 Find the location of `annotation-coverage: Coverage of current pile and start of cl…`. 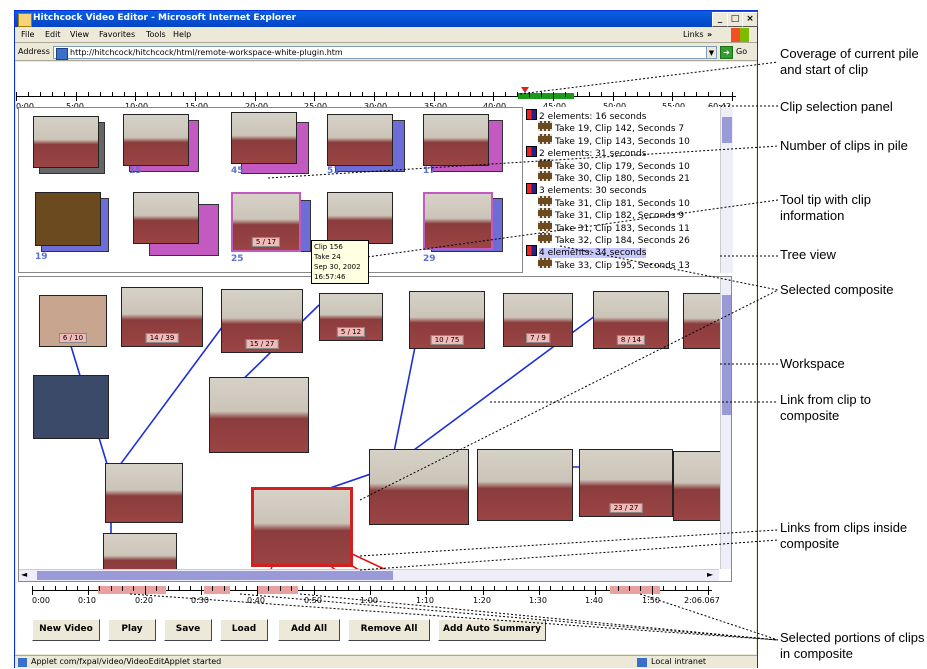

annotation-coverage: Coverage of current pile and start of cl… is located at coordinates (849, 61).